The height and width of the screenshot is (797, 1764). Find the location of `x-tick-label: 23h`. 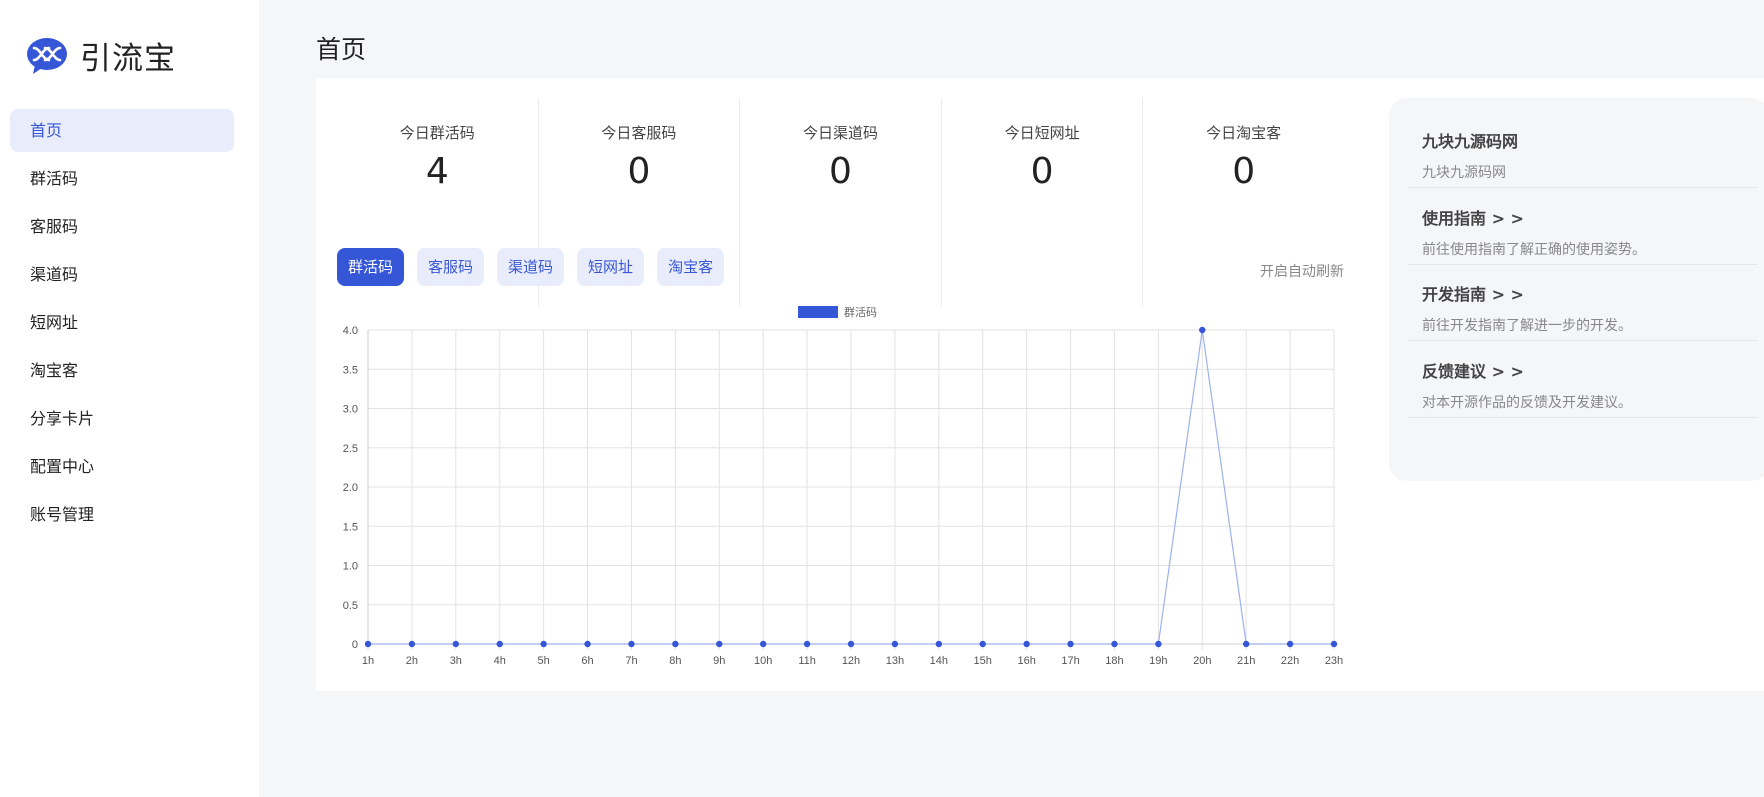

x-tick-label: 23h is located at coordinates (1334, 661).